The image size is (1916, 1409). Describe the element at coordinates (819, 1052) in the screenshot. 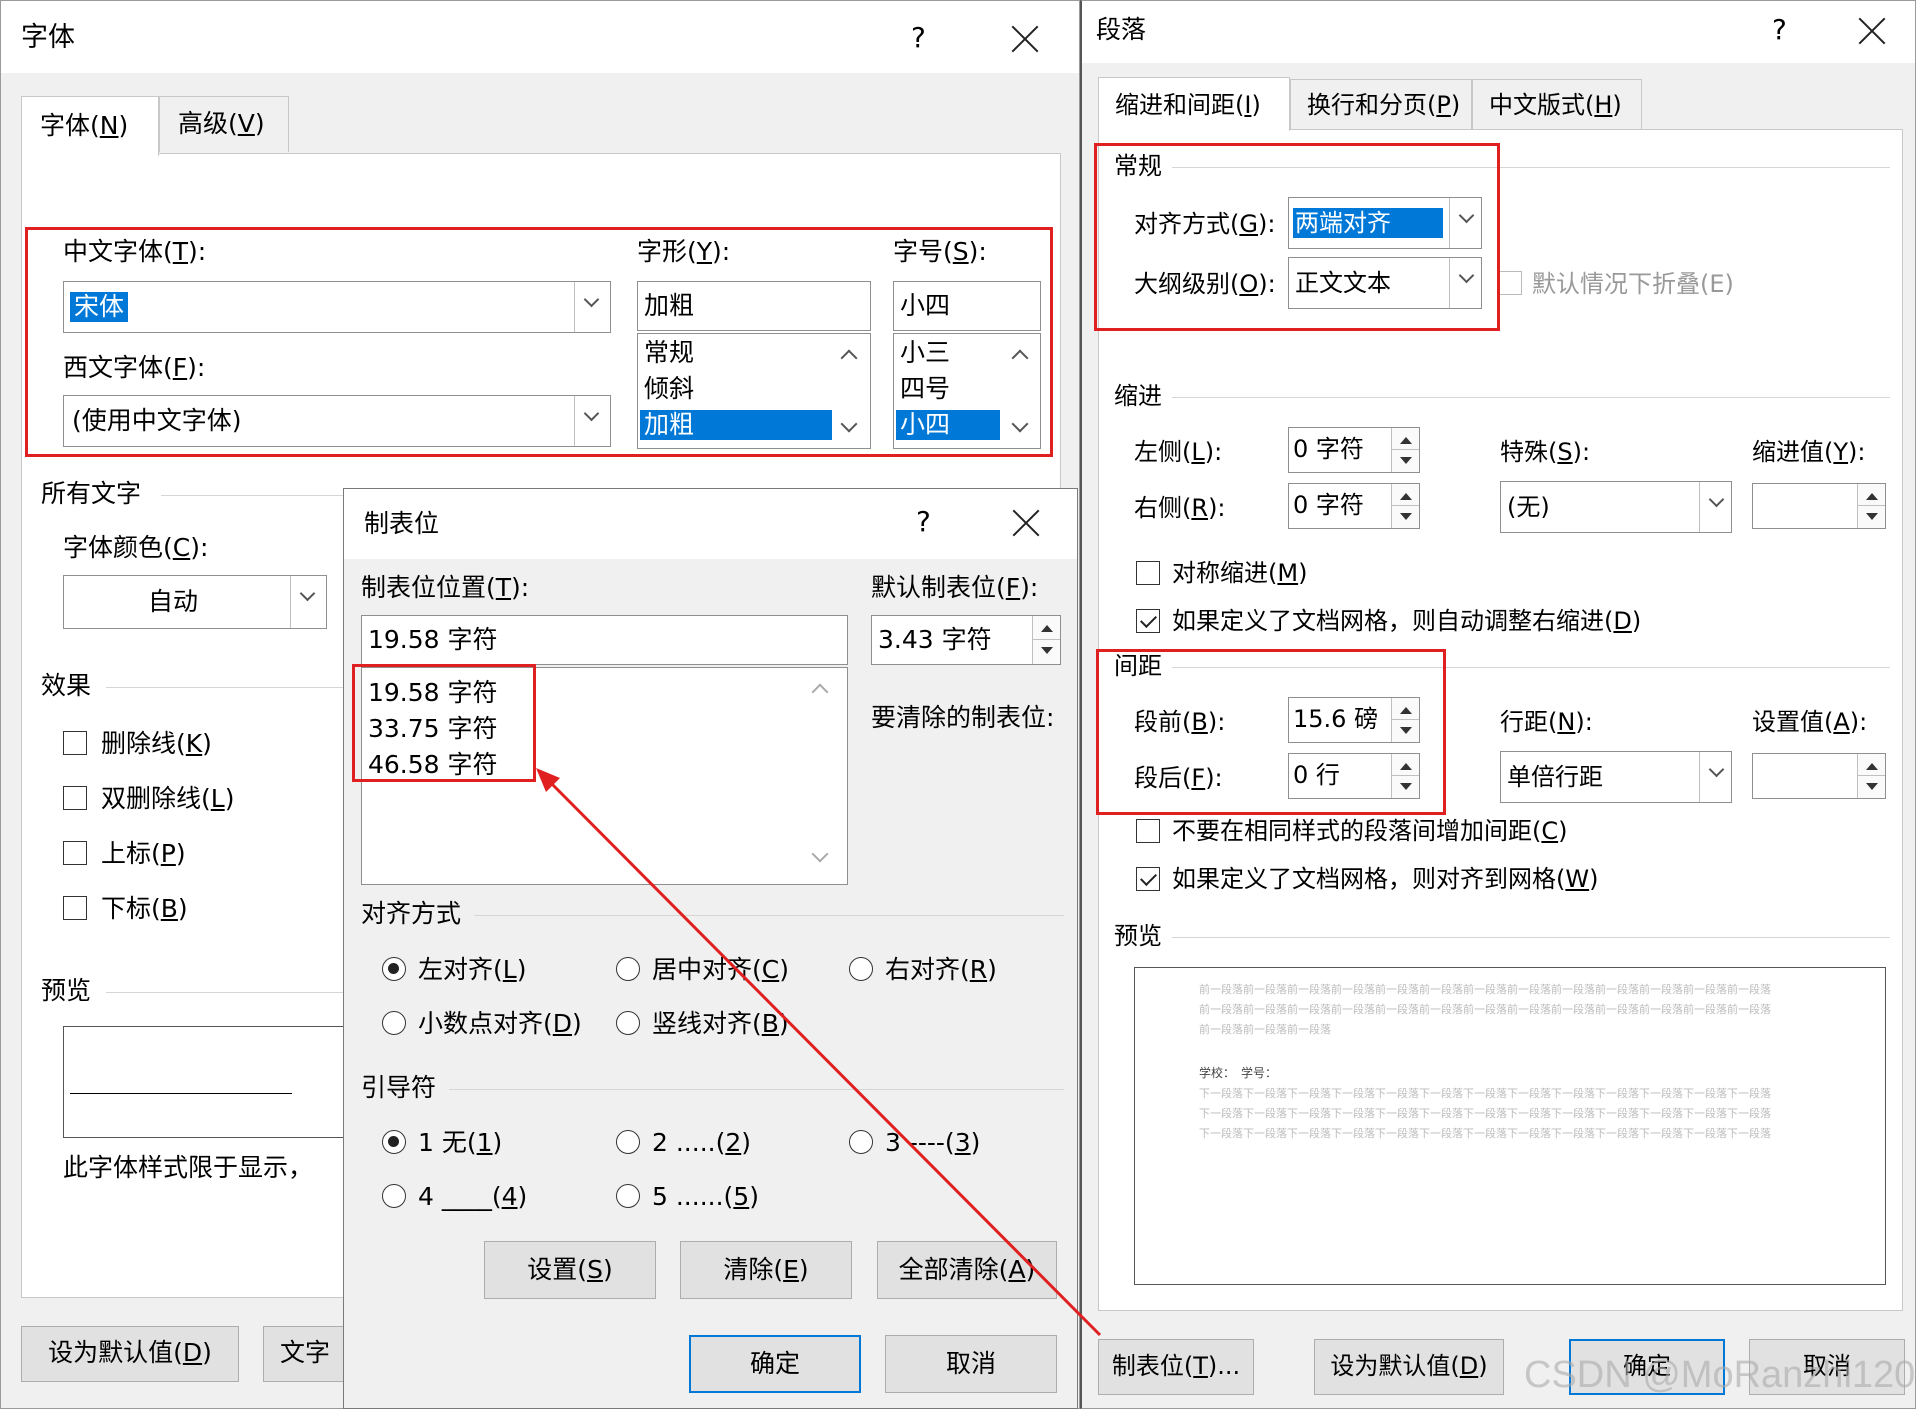

I see `annotation-arrow` at that location.